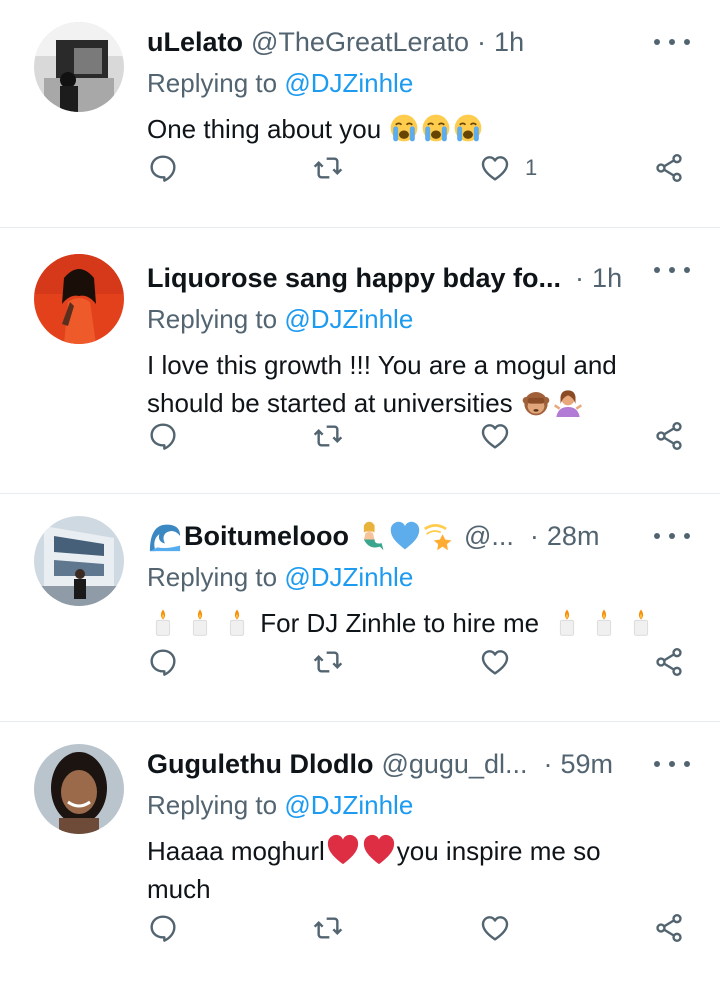  What do you see at coordinates (260, 764) in the screenshot?
I see `display-name: Gugulethu Dlodlo` at bounding box center [260, 764].